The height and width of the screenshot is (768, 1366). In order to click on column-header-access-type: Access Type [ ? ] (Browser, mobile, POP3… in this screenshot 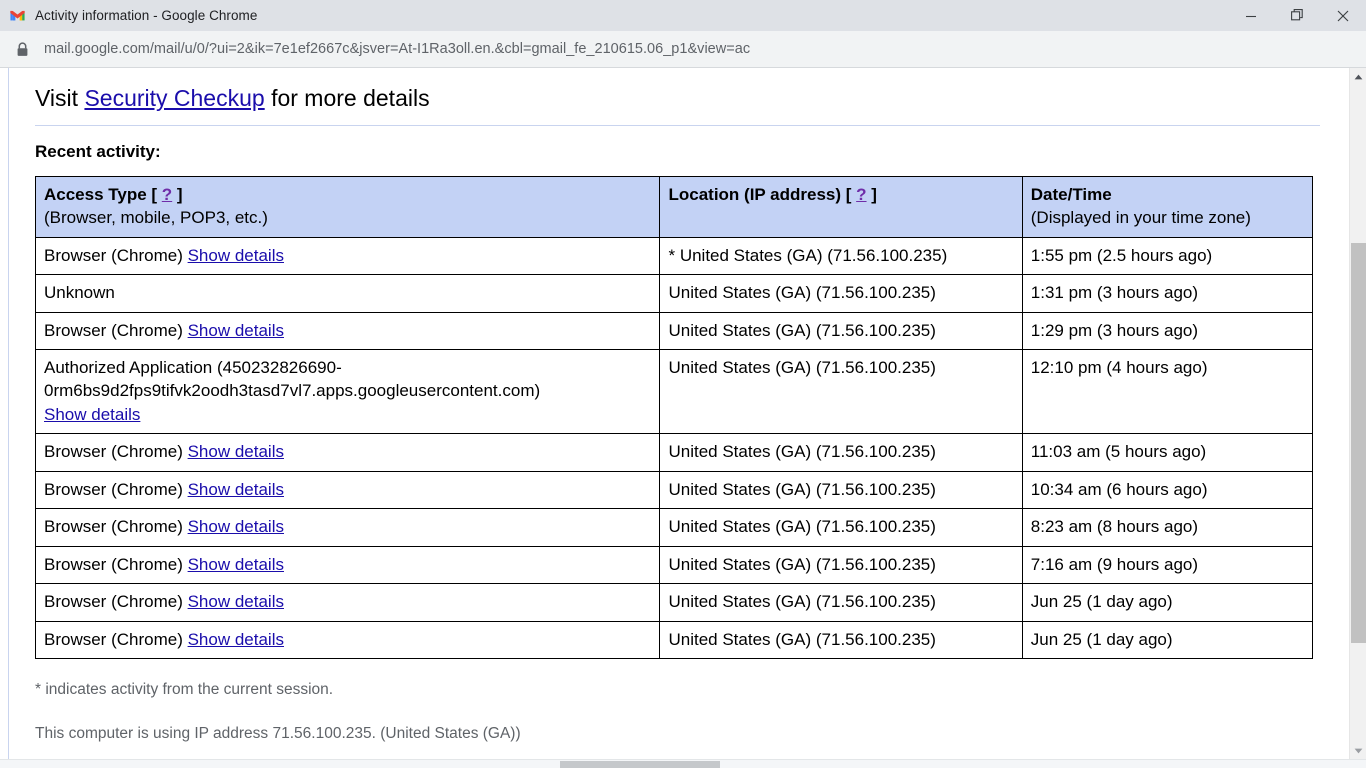, I will do `click(347, 206)`.